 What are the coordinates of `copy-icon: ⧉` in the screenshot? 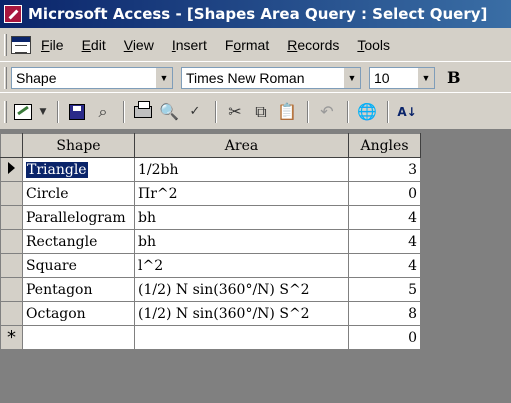 It's located at (261, 111).